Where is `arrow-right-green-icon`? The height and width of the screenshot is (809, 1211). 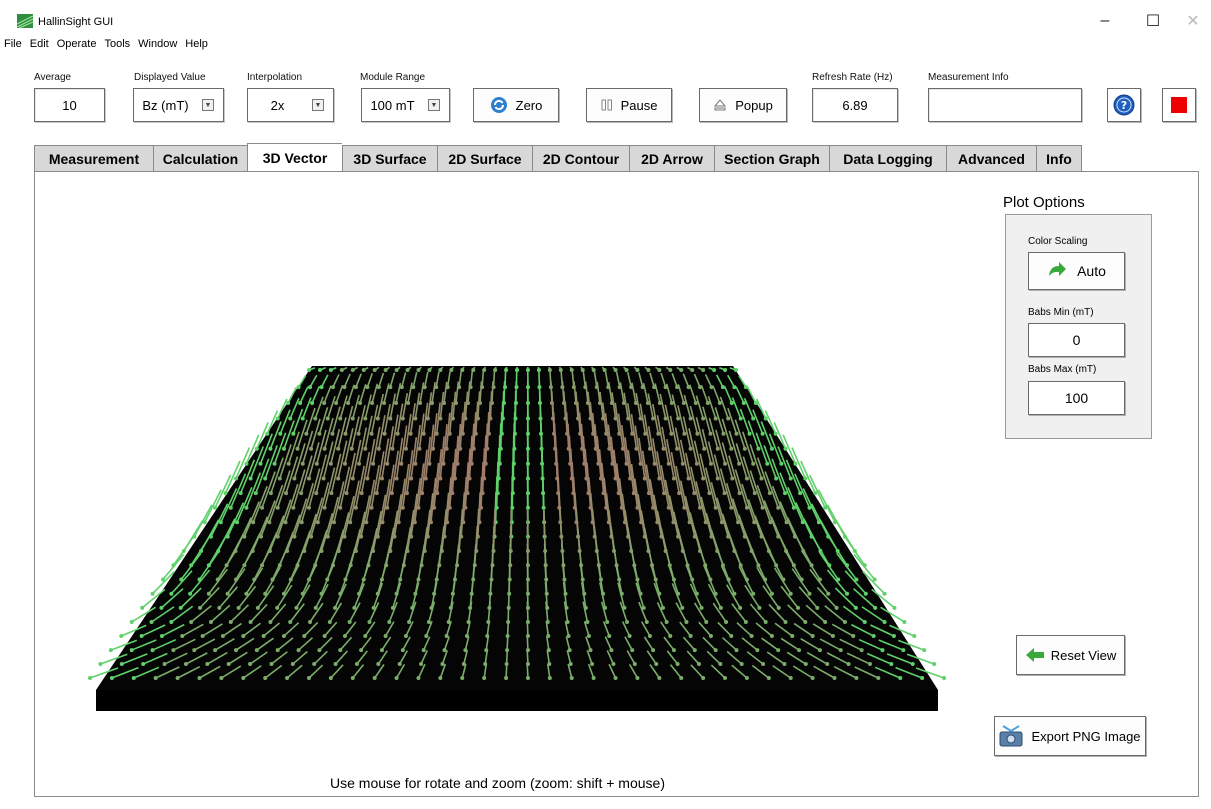 arrow-right-green-icon is located at coordinates (1058, 269).